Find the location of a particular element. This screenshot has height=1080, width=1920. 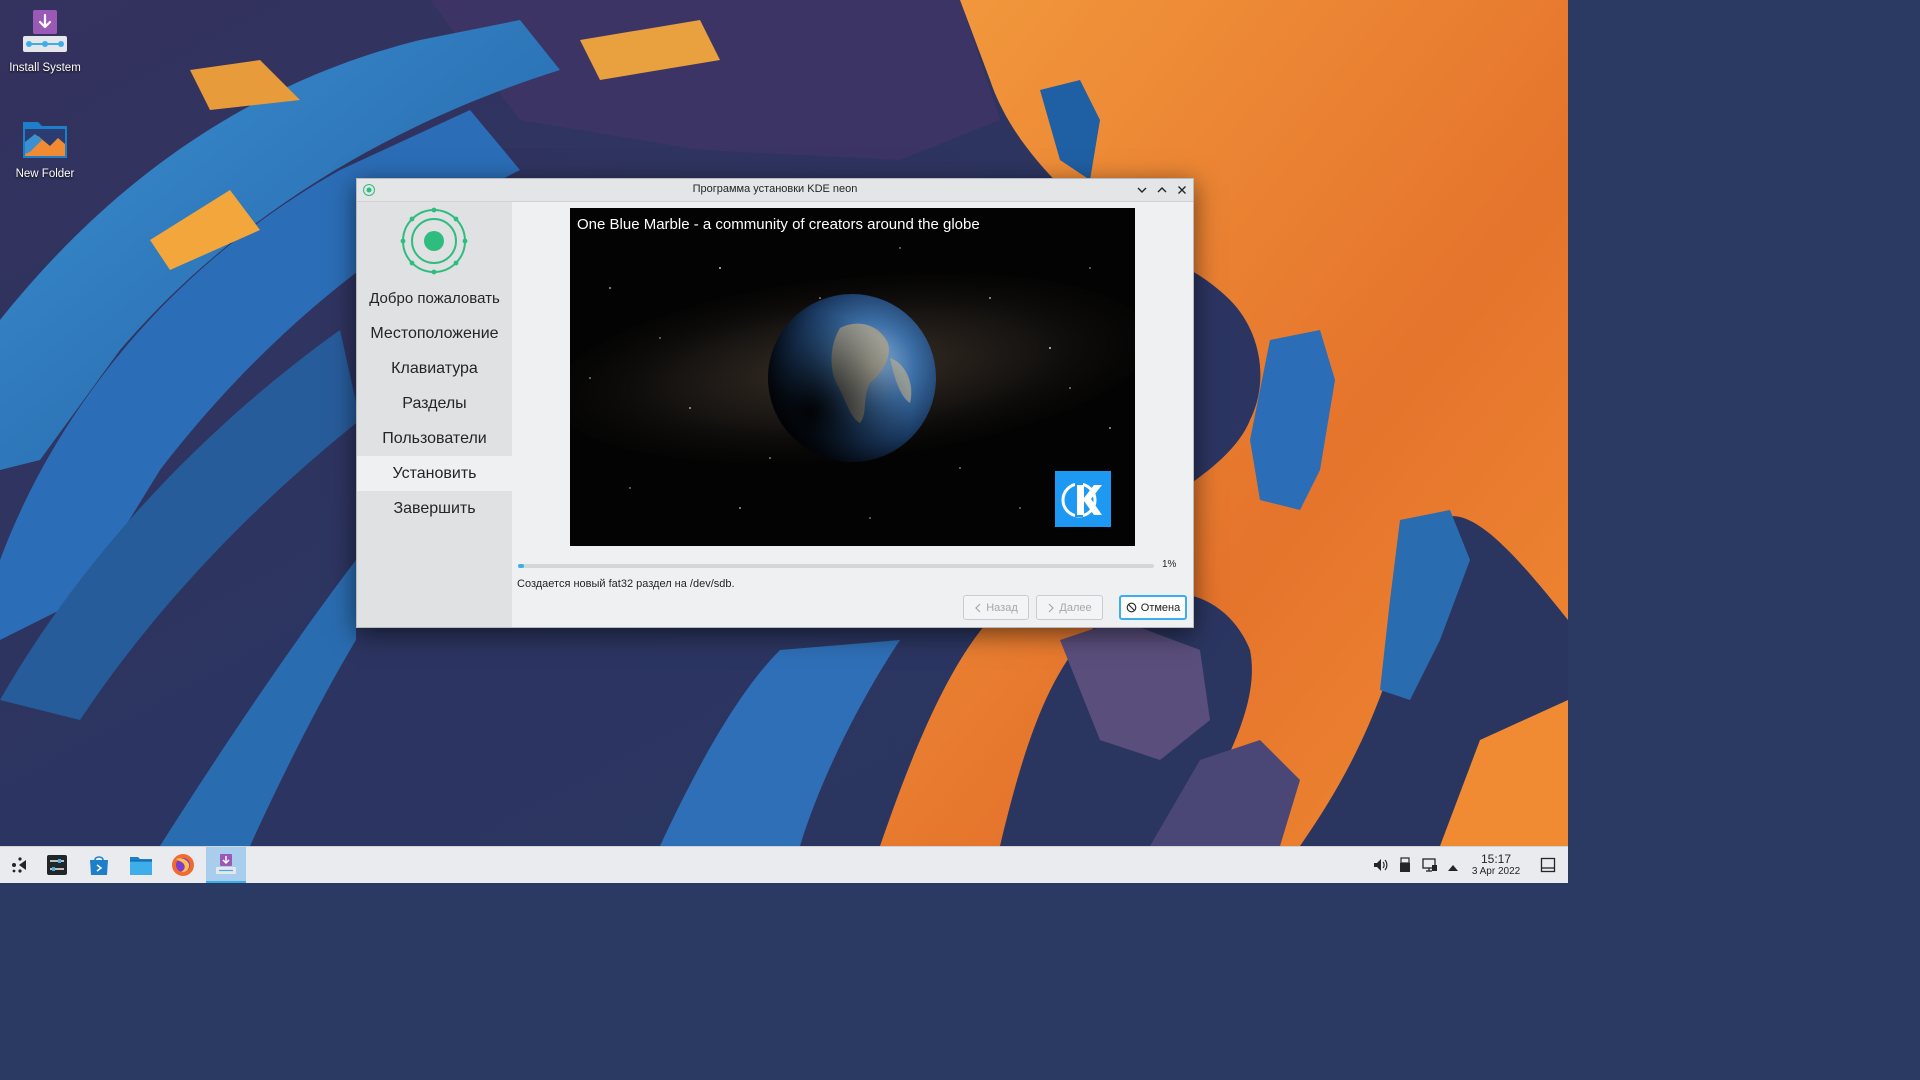

earth-image is located at coordinates (852, 377).